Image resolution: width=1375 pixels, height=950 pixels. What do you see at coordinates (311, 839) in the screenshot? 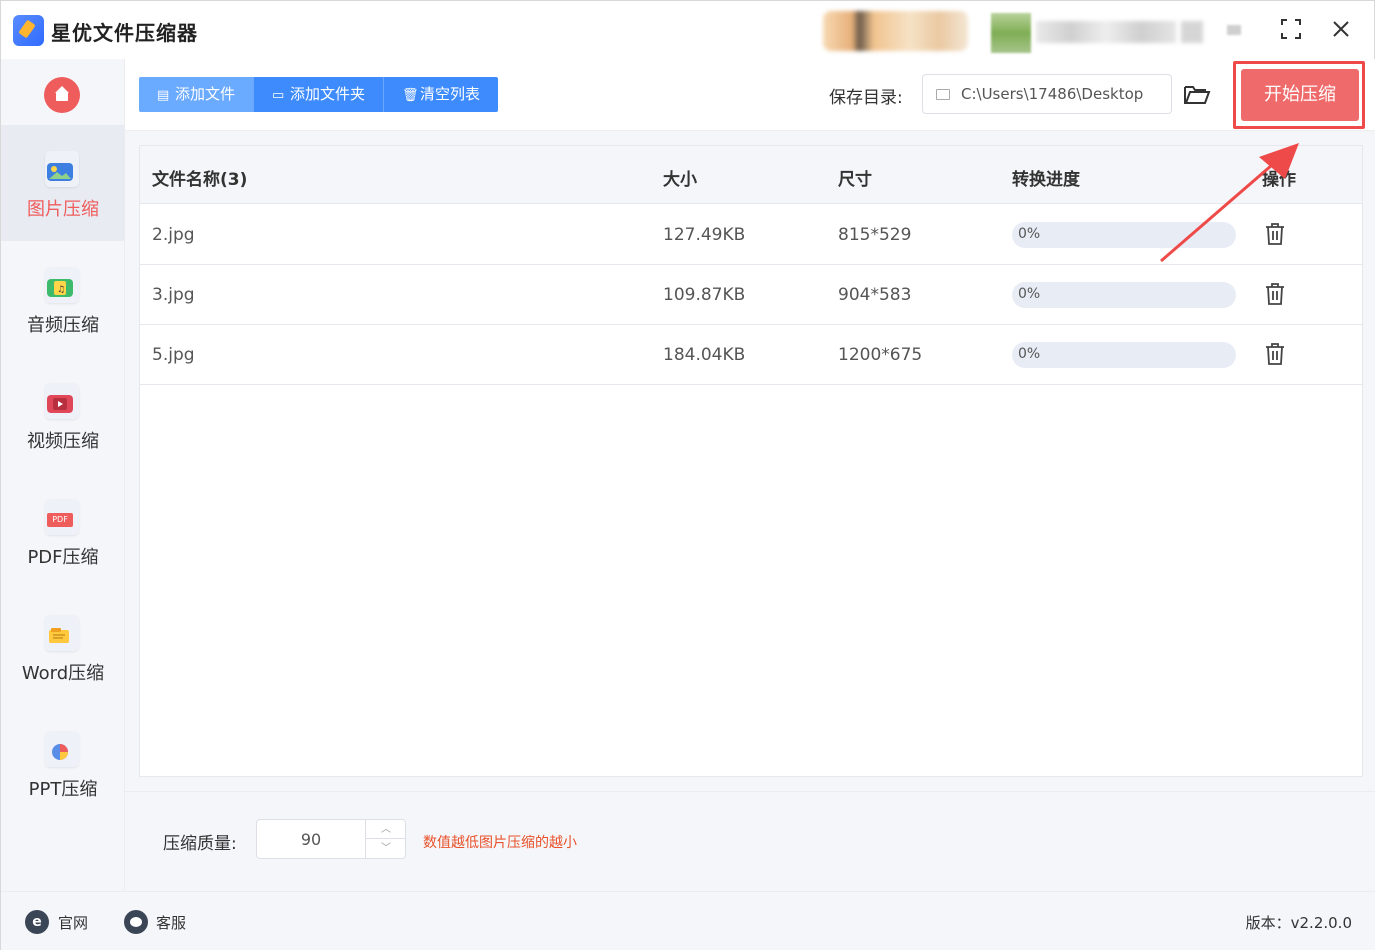
I see `quality-value: 90` at bounding box center [311, 839].